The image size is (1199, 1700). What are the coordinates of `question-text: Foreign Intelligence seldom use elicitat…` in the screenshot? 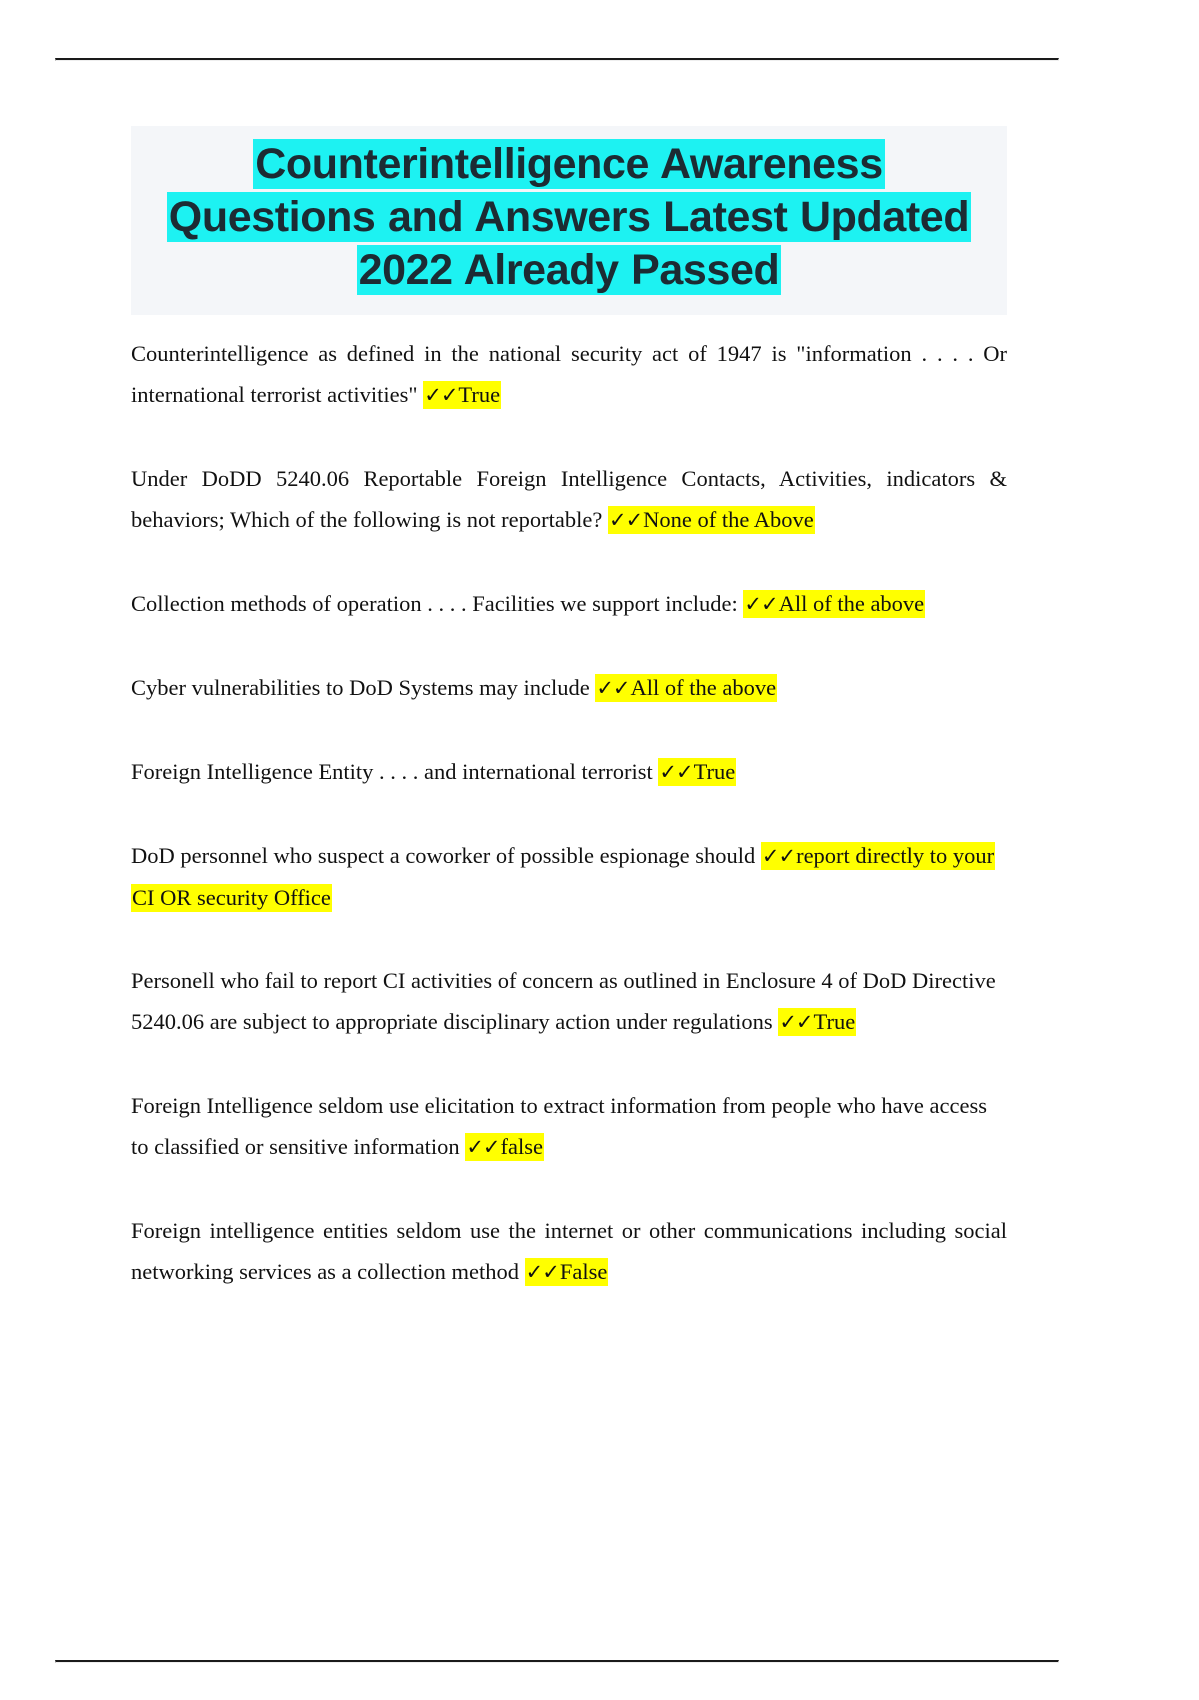 It's located at (559, 1126).